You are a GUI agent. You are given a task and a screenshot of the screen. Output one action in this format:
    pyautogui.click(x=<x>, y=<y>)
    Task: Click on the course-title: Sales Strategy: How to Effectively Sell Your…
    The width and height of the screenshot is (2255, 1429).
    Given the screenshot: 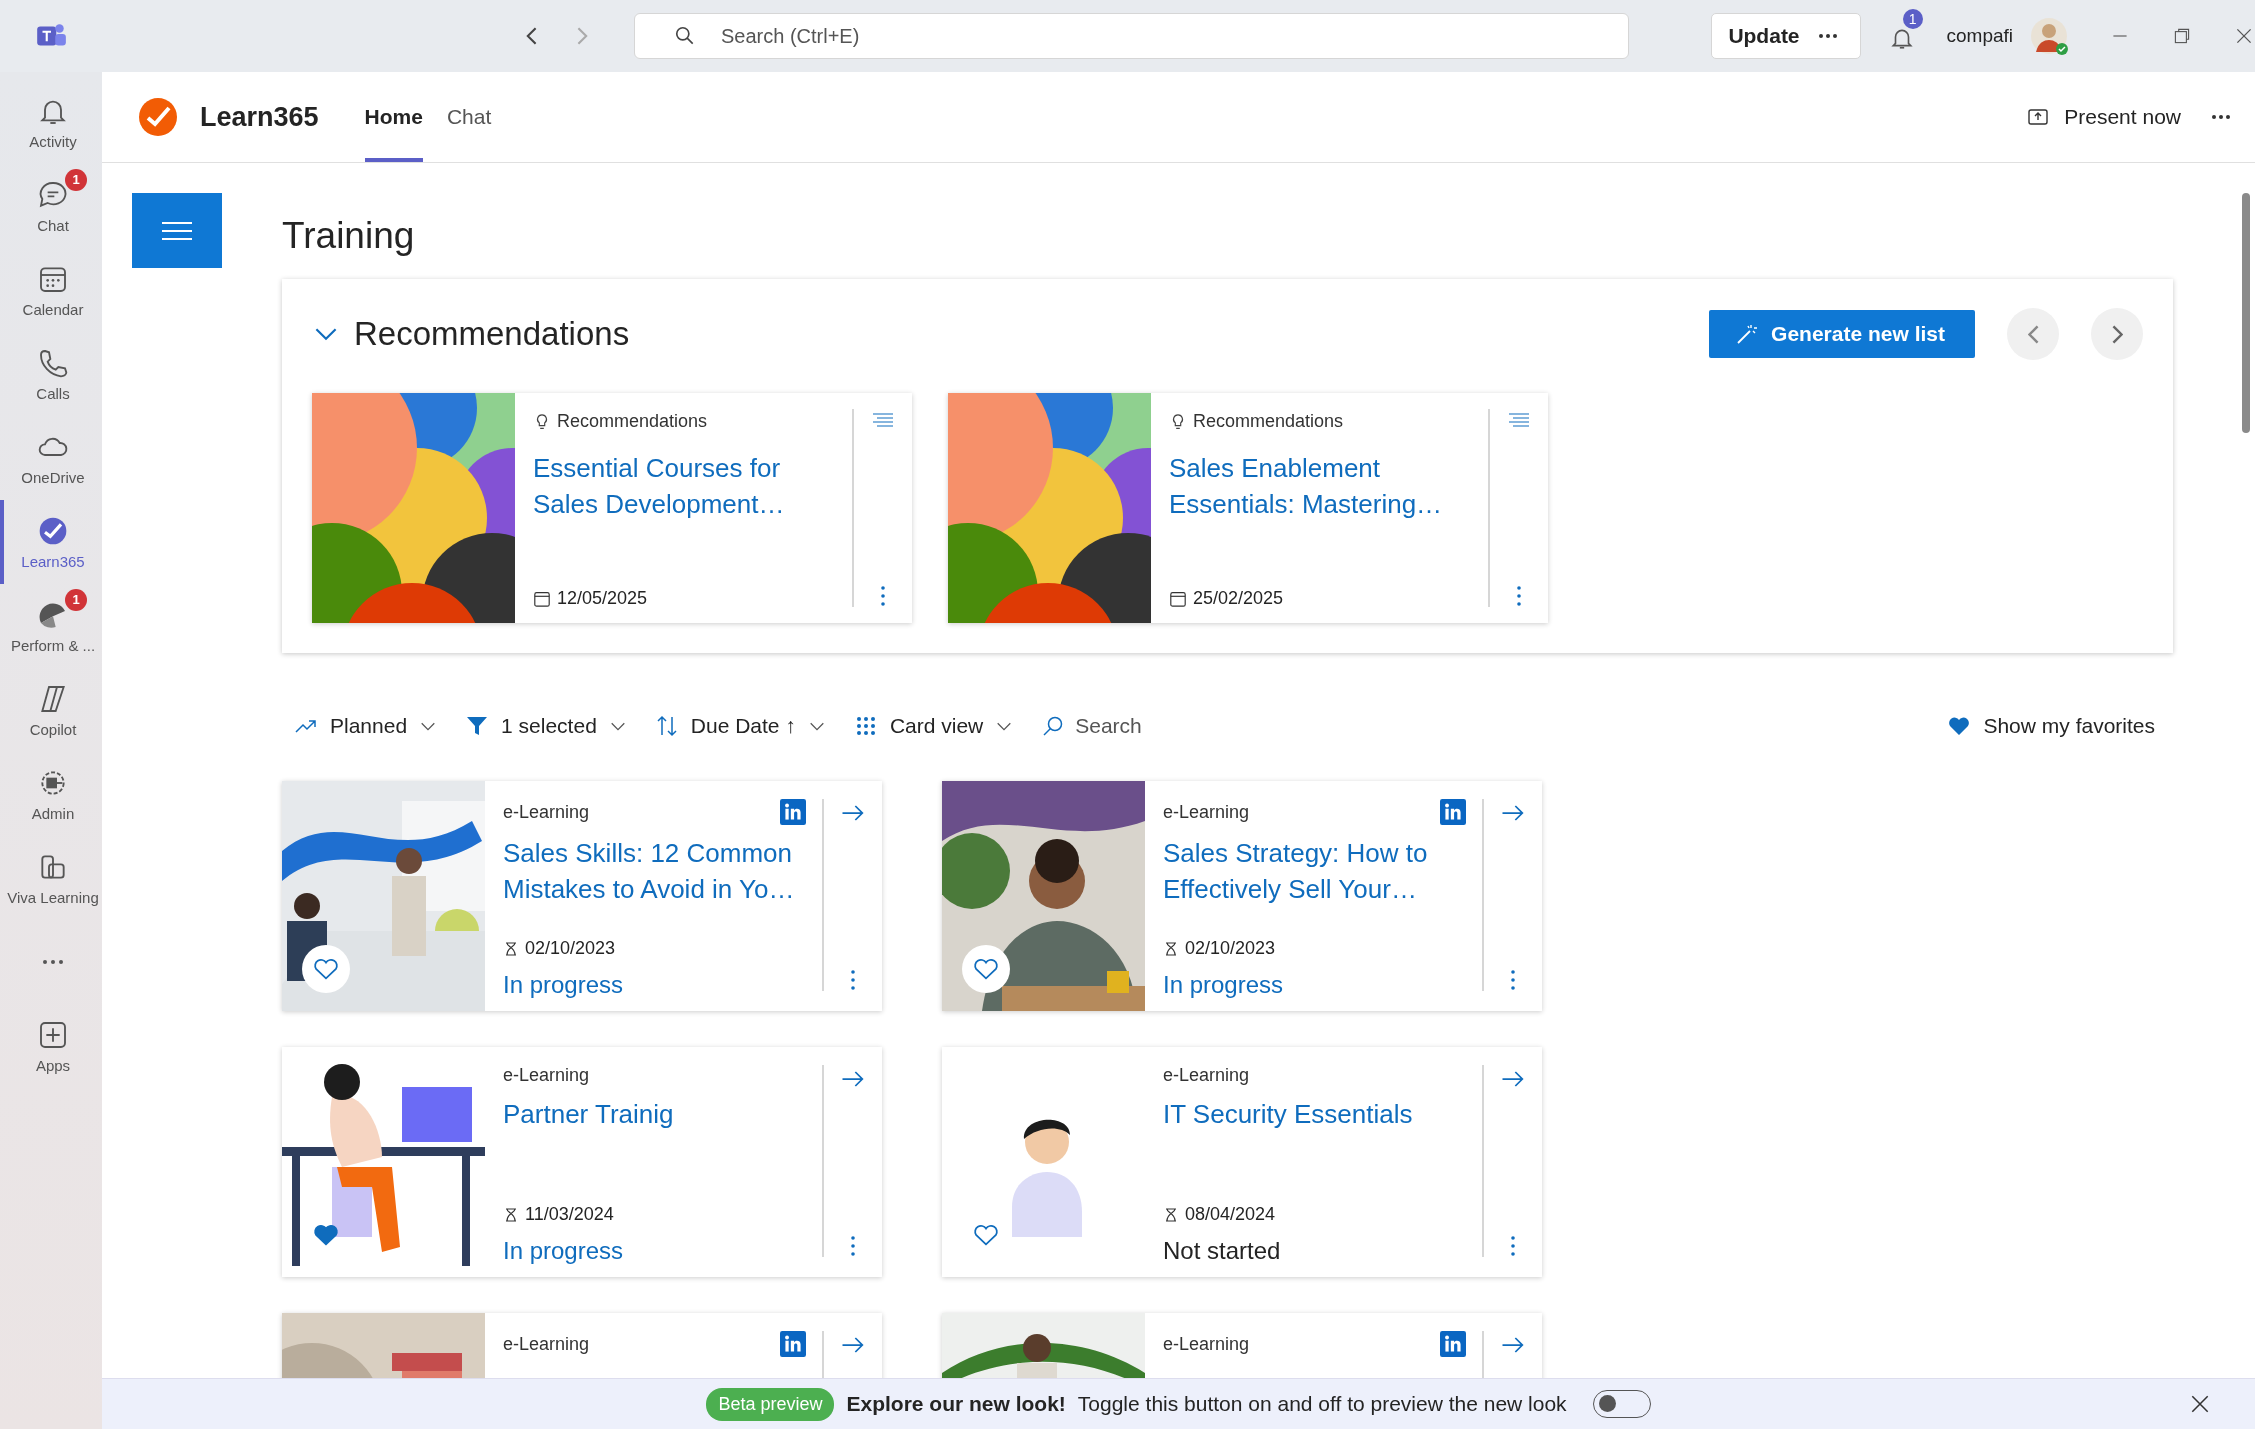 What is the action you would take?
    pyautogui.click(x=1314, y=871)
    